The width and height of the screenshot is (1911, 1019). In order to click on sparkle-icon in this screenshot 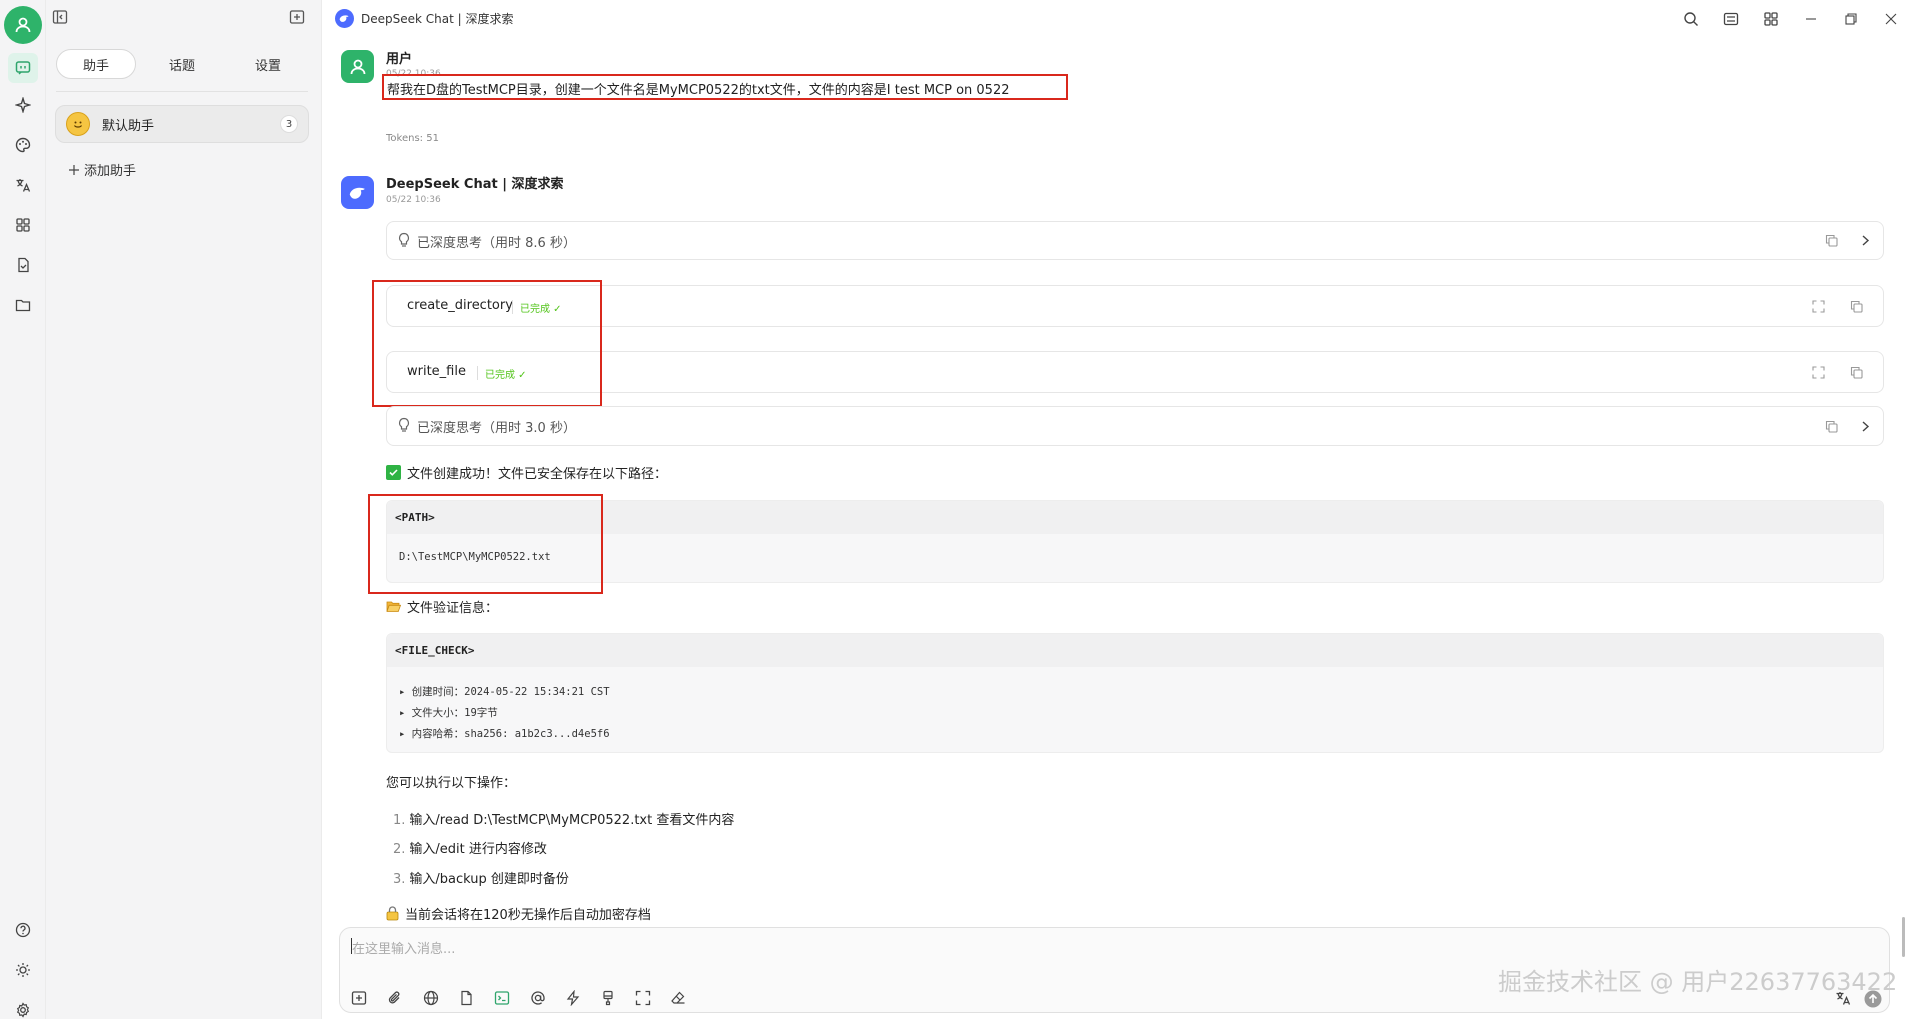, I will do `click(23, 105)`.